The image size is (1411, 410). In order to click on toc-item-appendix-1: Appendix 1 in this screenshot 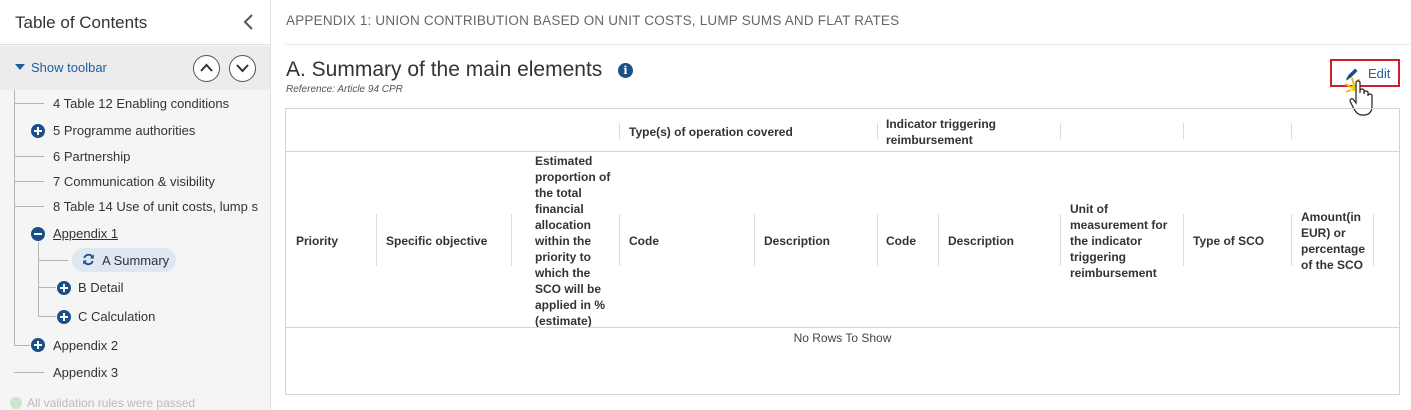, I will do `click(85, 233)`.